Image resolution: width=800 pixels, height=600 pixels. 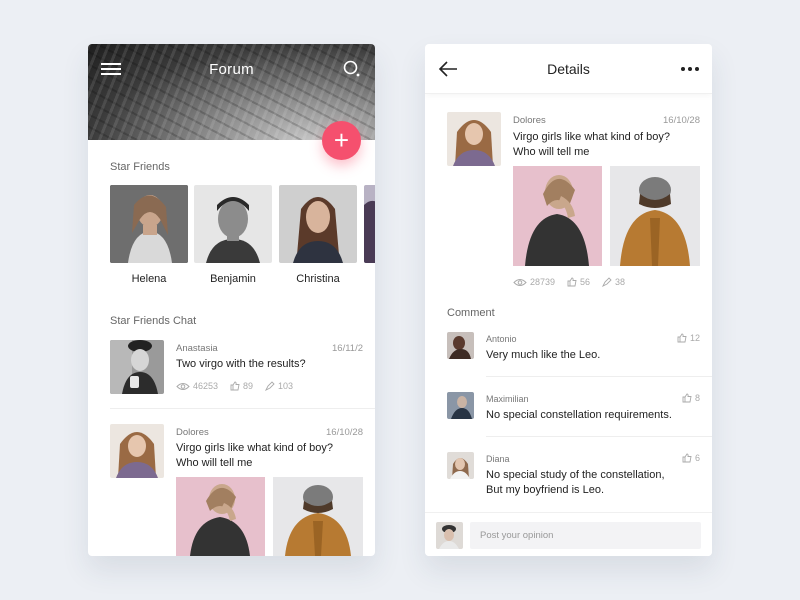 What do you see at coordinates (149, 279) in the screenshot?
I see `friend-name: Helena` at bounding box center [149, 279].